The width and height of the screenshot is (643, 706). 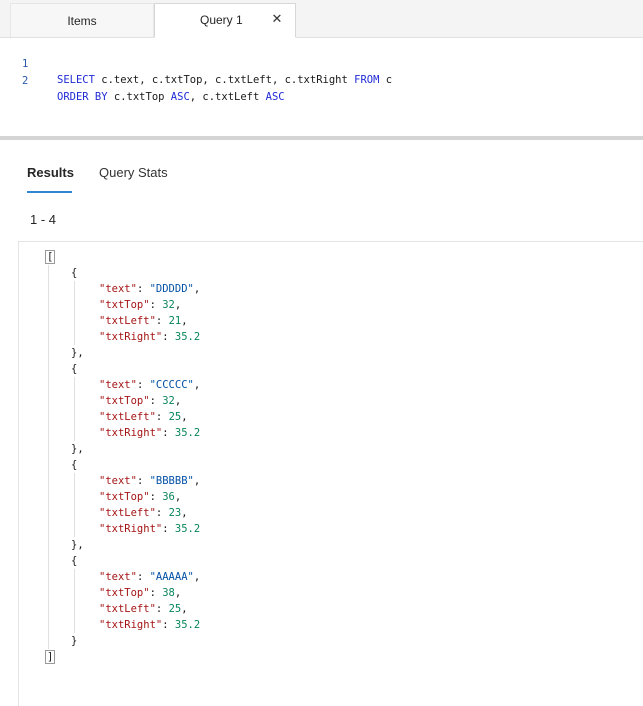 I want to click on code-token: c.text, c.txtTop, c.txtLeft, c.txtRight, so click(x=224, y=80).